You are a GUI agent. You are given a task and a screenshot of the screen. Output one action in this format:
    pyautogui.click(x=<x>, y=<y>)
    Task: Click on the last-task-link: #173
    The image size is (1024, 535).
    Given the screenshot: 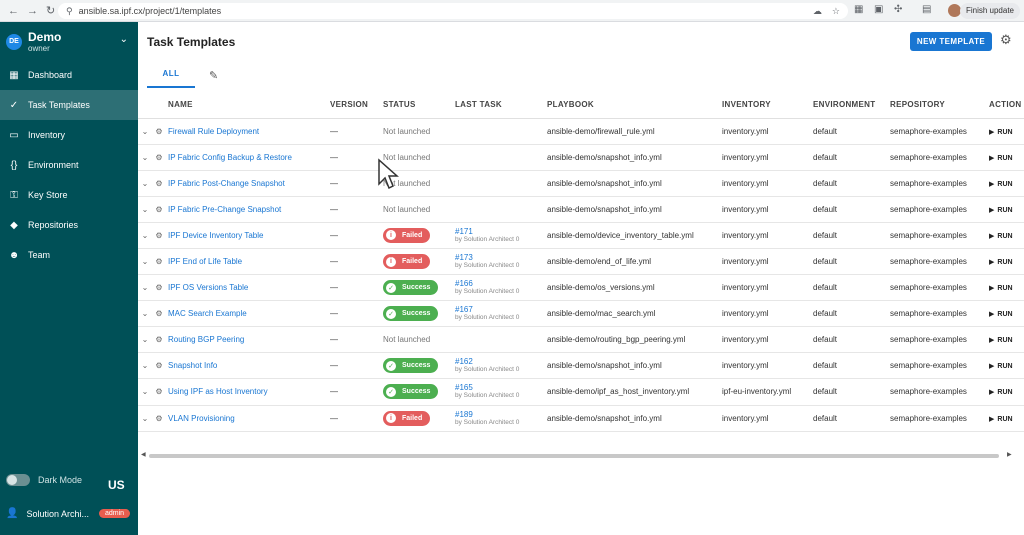 What is the action you would take?
    pyautogui.click(x=501, y=257)
    